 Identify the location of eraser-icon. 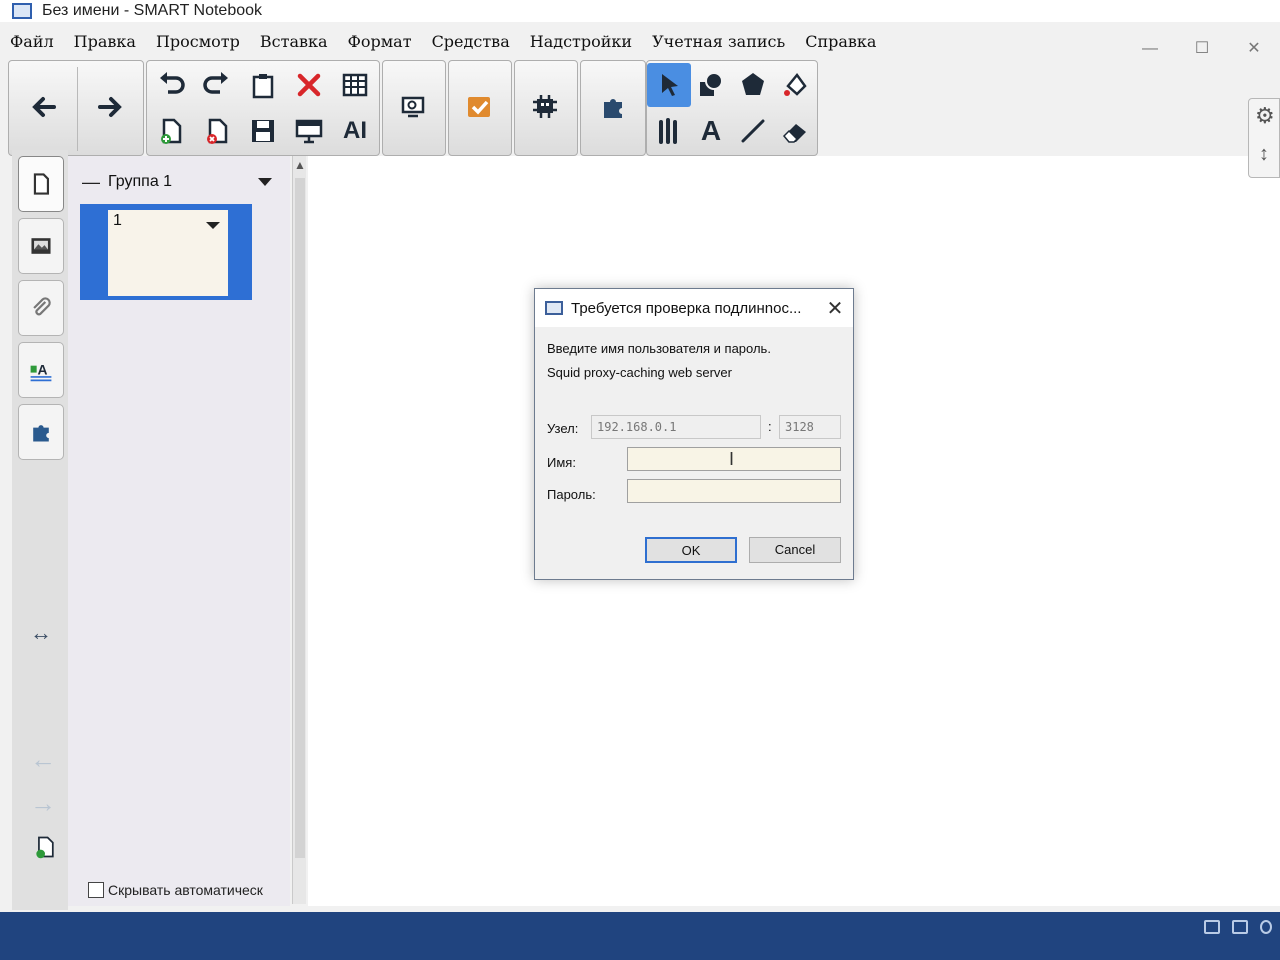
(795, 131).